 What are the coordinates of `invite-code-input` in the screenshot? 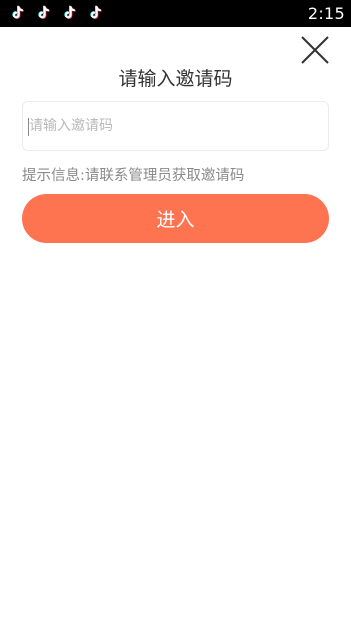 It's located at (175, 126).